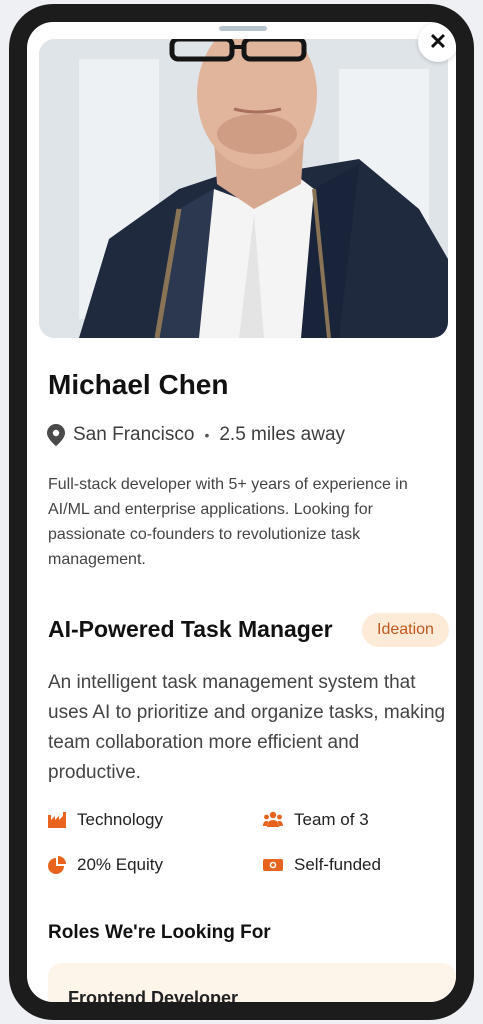 This screenshot has width=483, height=1024. Describe the element at coordinates (138, 384) in the screenshot. I see `profile-name: Michael Chen` at that location.